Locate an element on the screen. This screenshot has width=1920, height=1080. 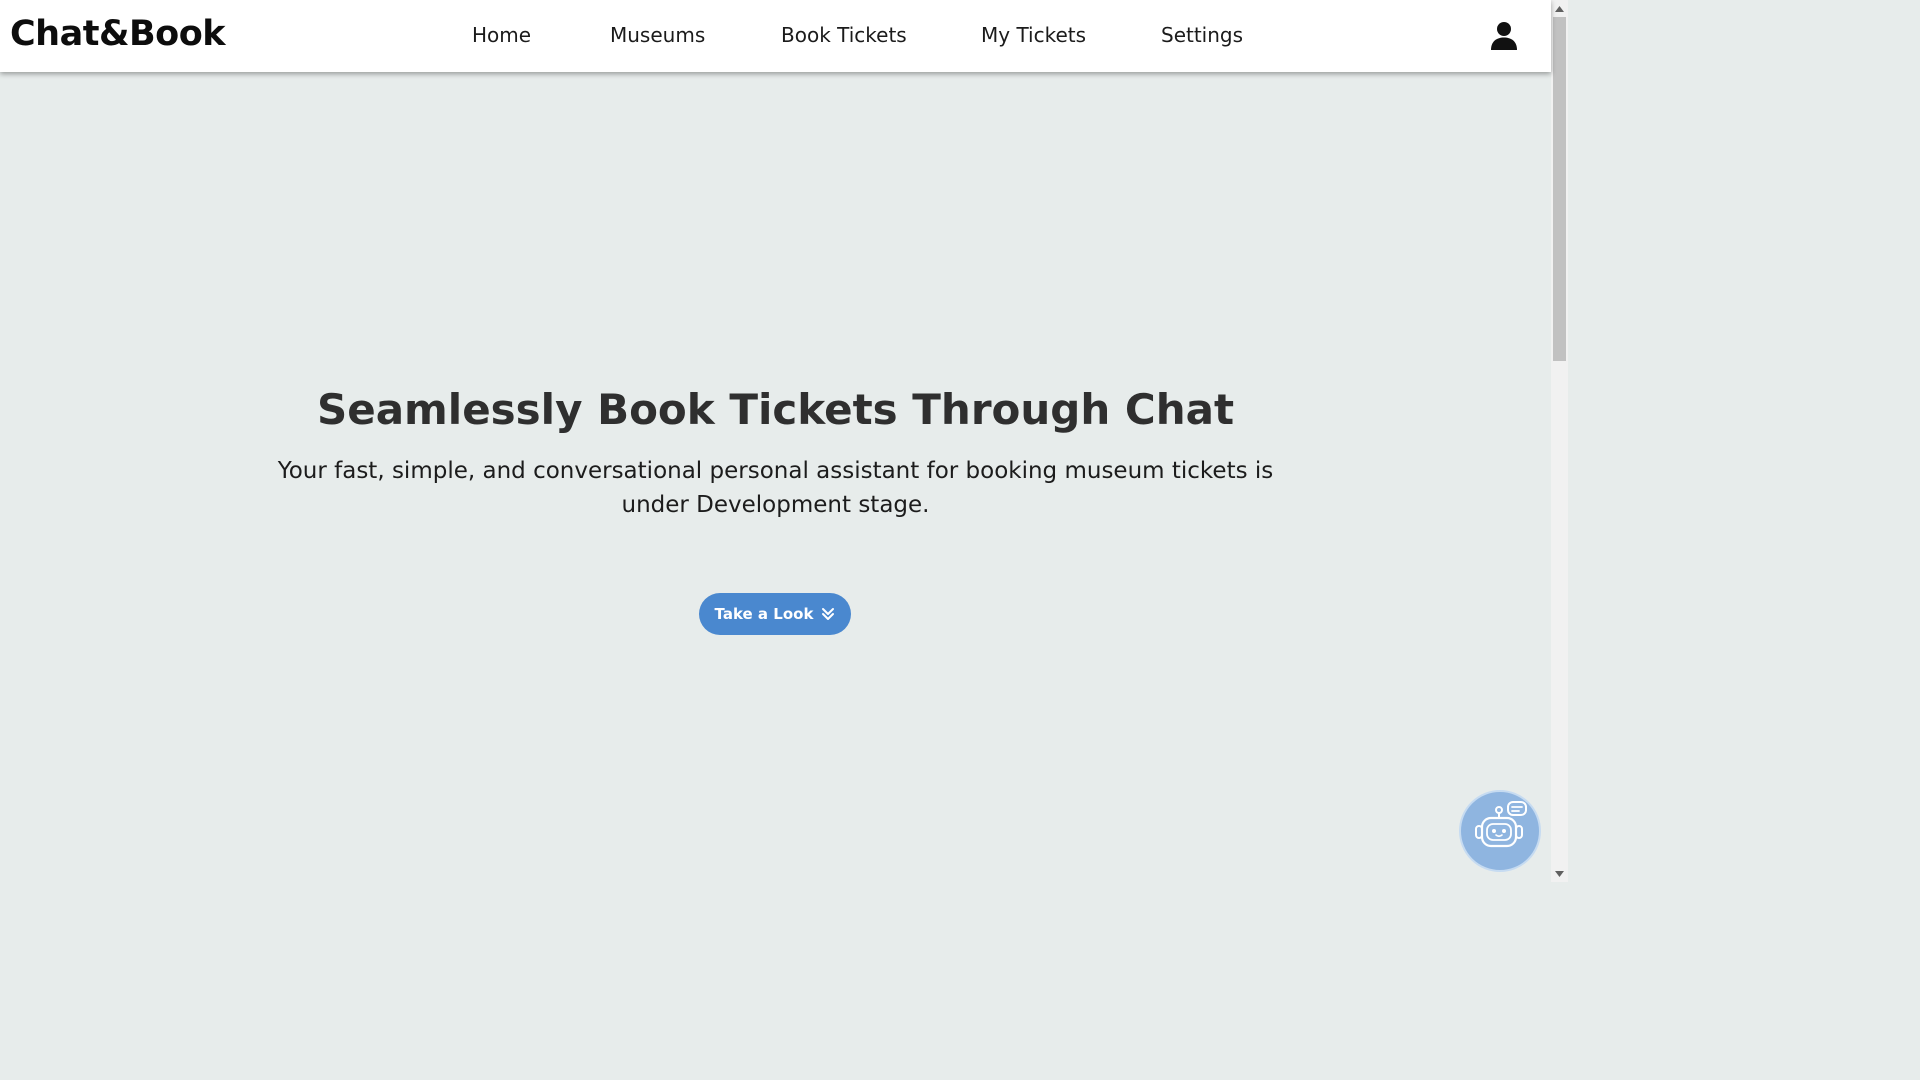
nav-link-home: Home is located at coordinates (501, 35).